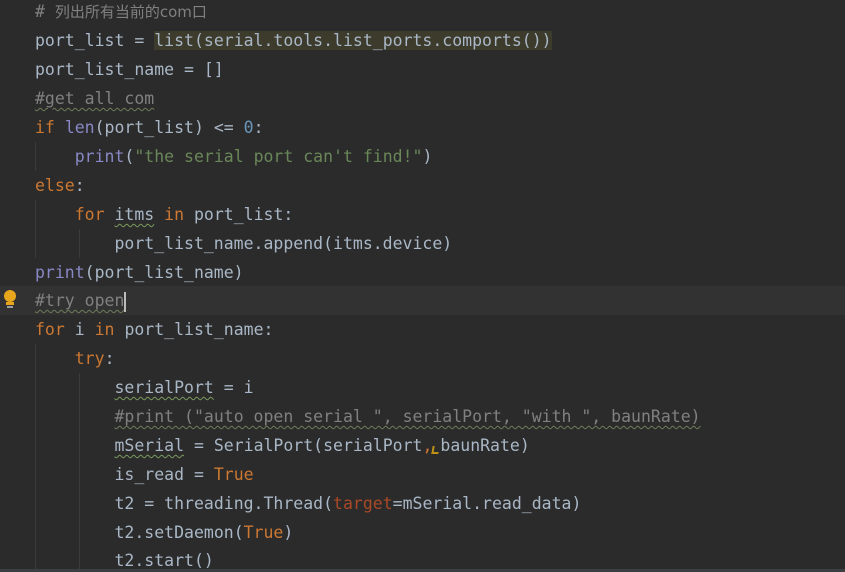  What do you see at coordinates (422, 127) in the screenshot?
I see `code-line-4: if len(port_list) <= 0:` at bounding box center [422, 127].